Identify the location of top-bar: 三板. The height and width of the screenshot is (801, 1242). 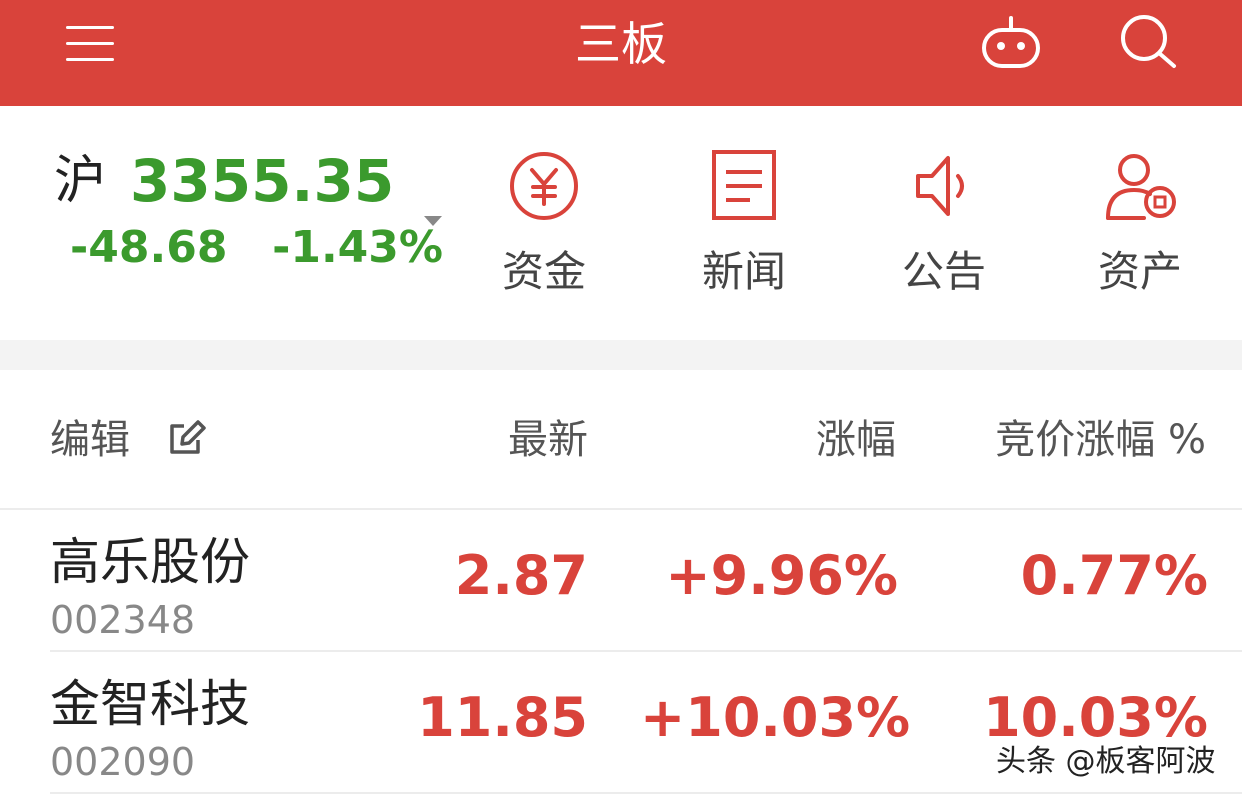
(621, 53).